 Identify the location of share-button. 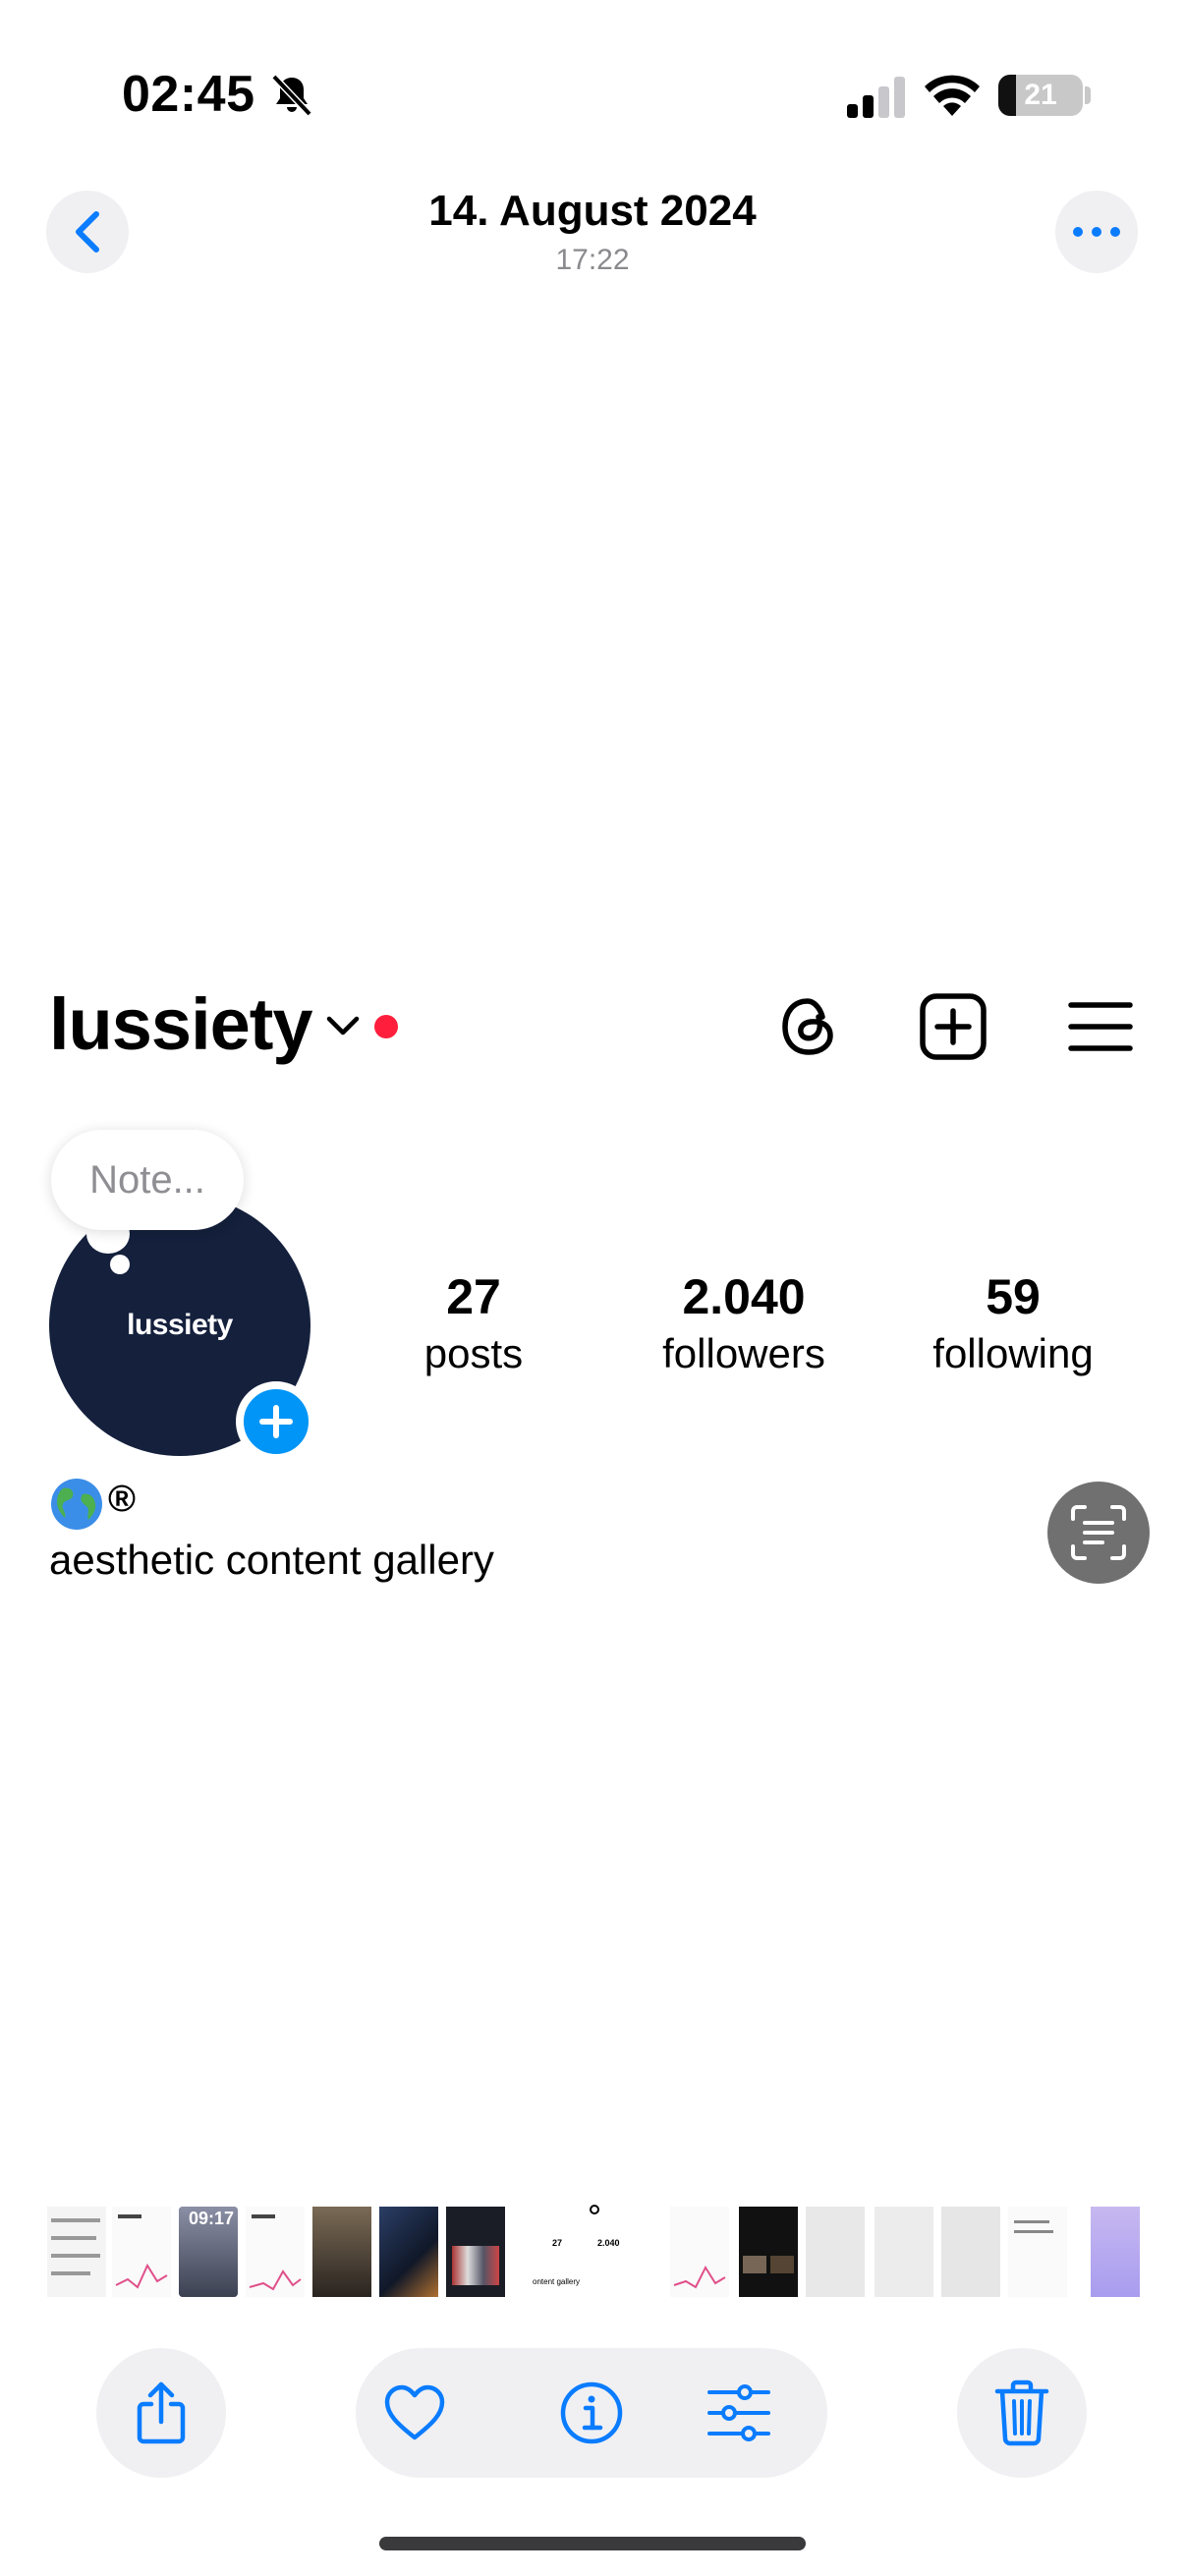
(161, 2413).